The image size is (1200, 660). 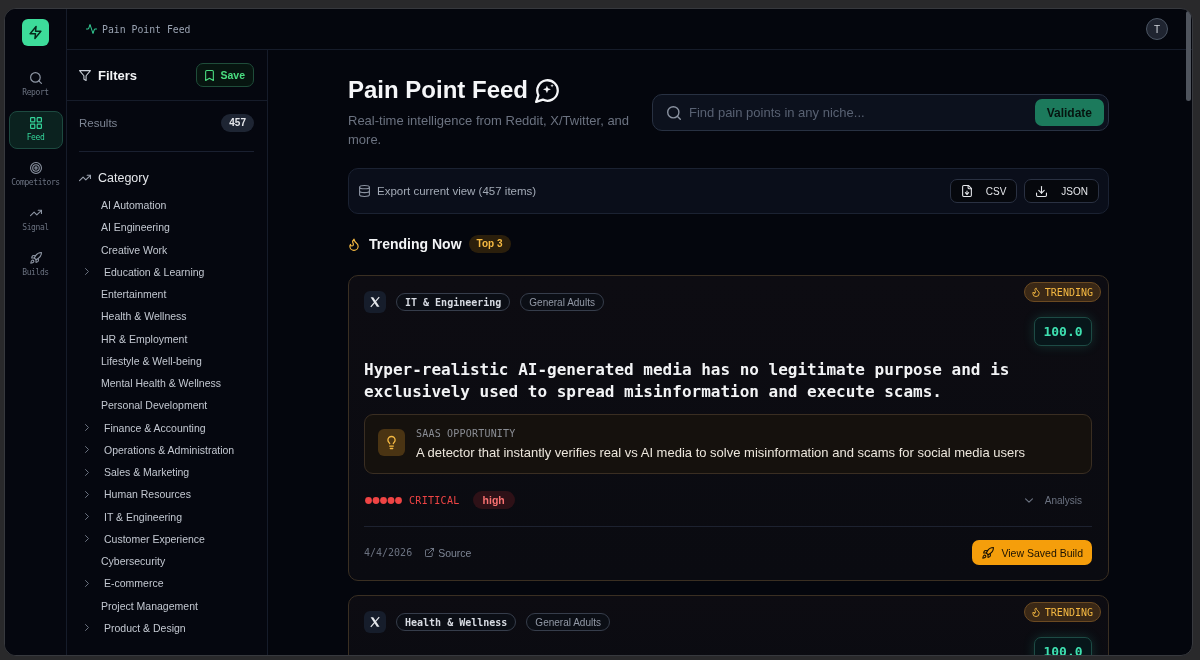 What do you see at coordinates (91, 29) in the screenshot?
I see `pulse-icon` at bounding box center [91, 29].